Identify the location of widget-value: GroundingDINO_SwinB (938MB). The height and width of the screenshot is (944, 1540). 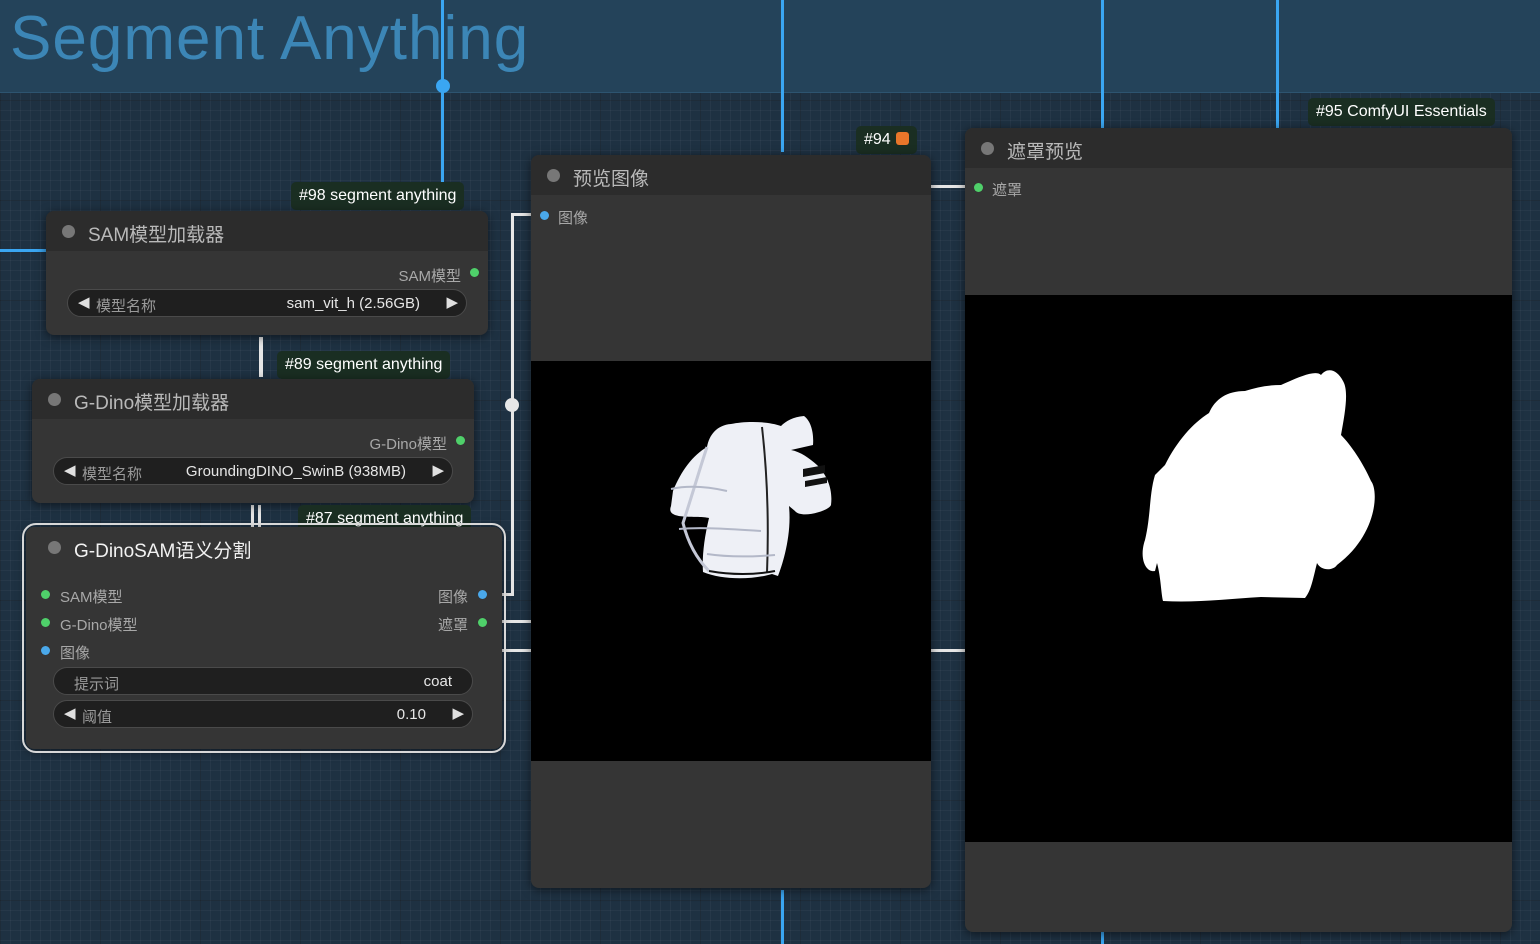
(295, 471).